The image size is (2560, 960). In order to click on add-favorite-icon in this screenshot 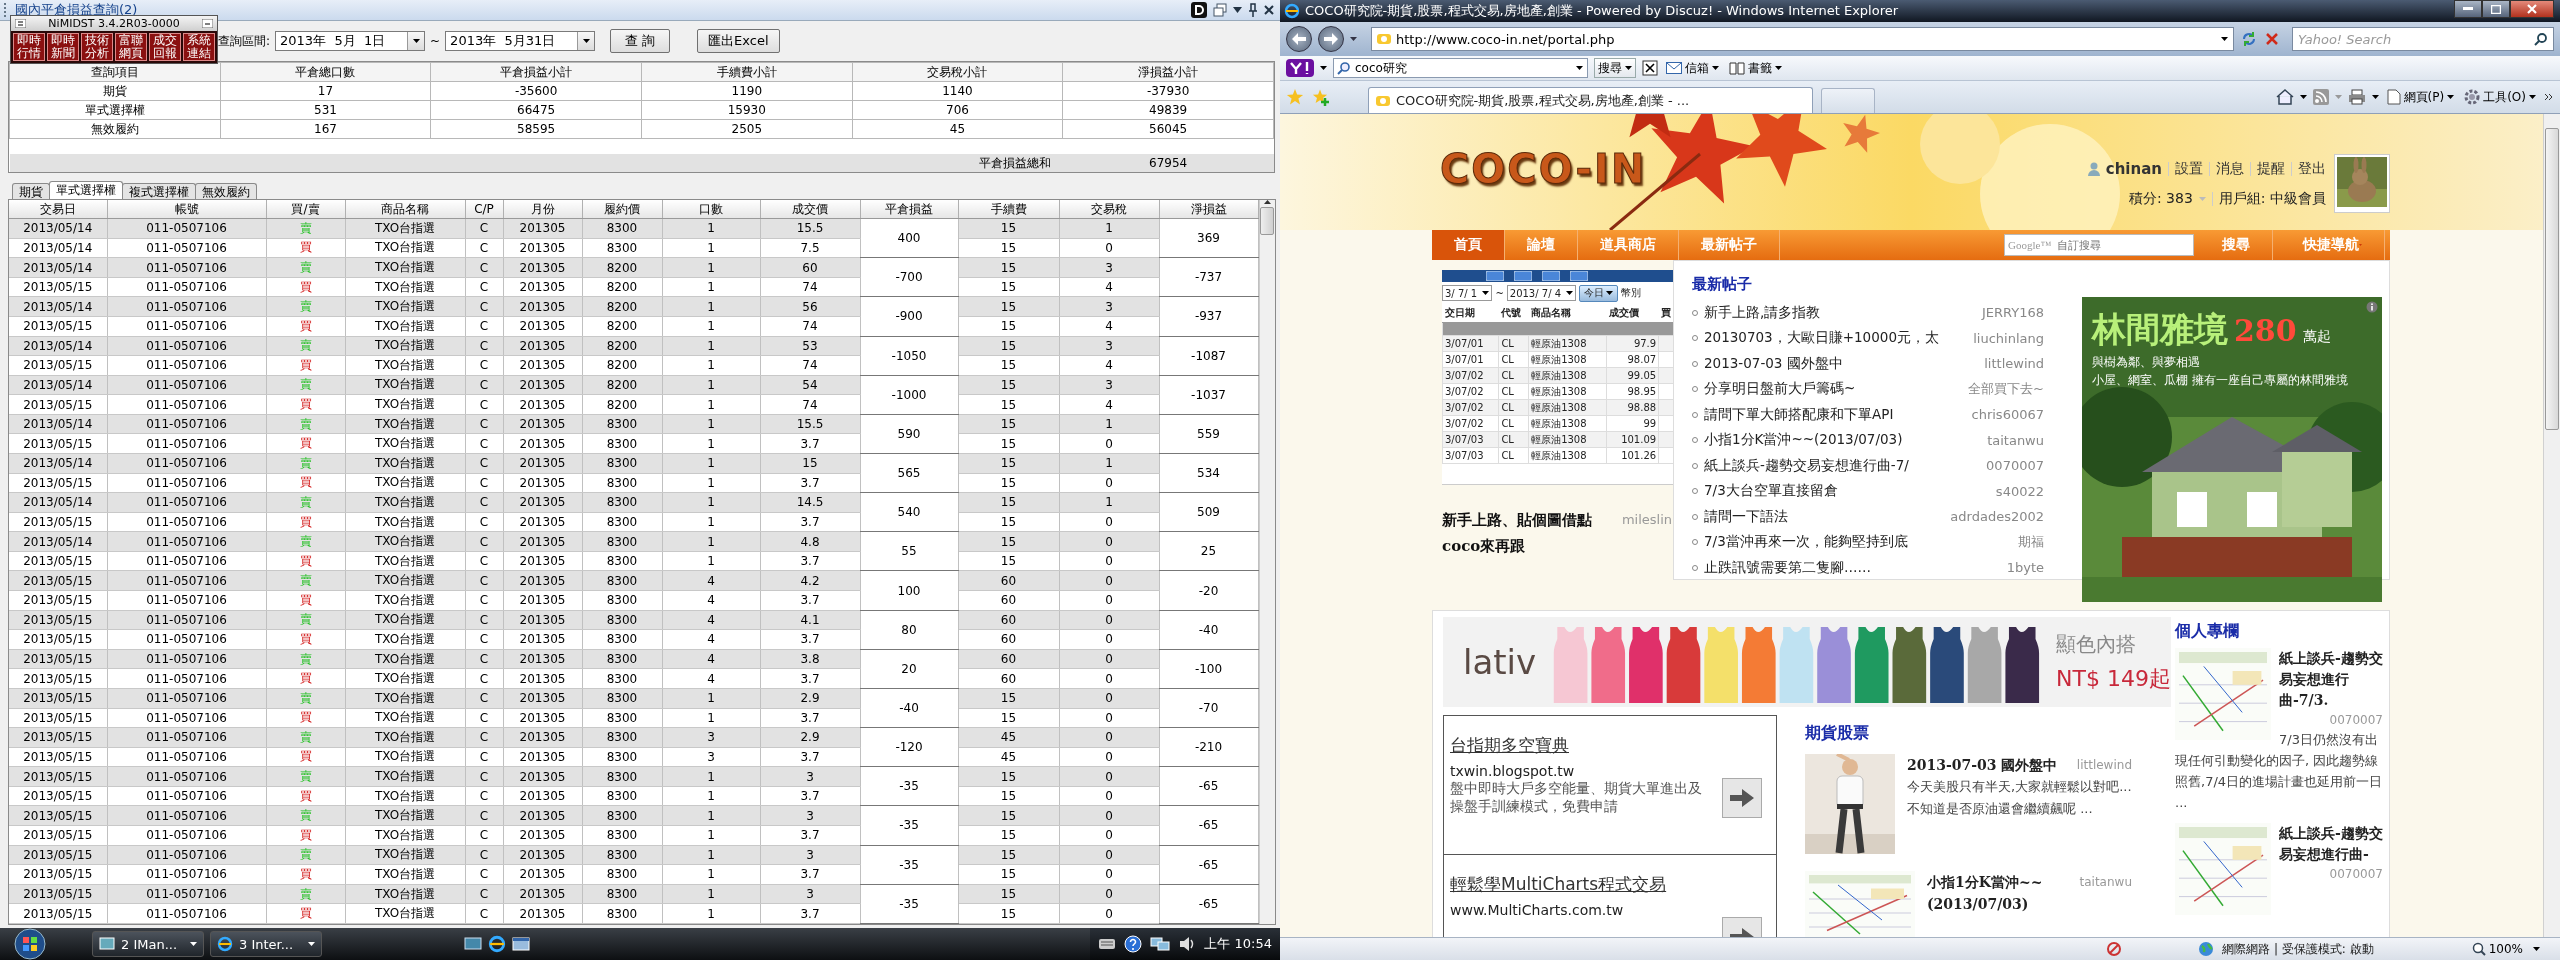, I will do `click(1321, 97)`.